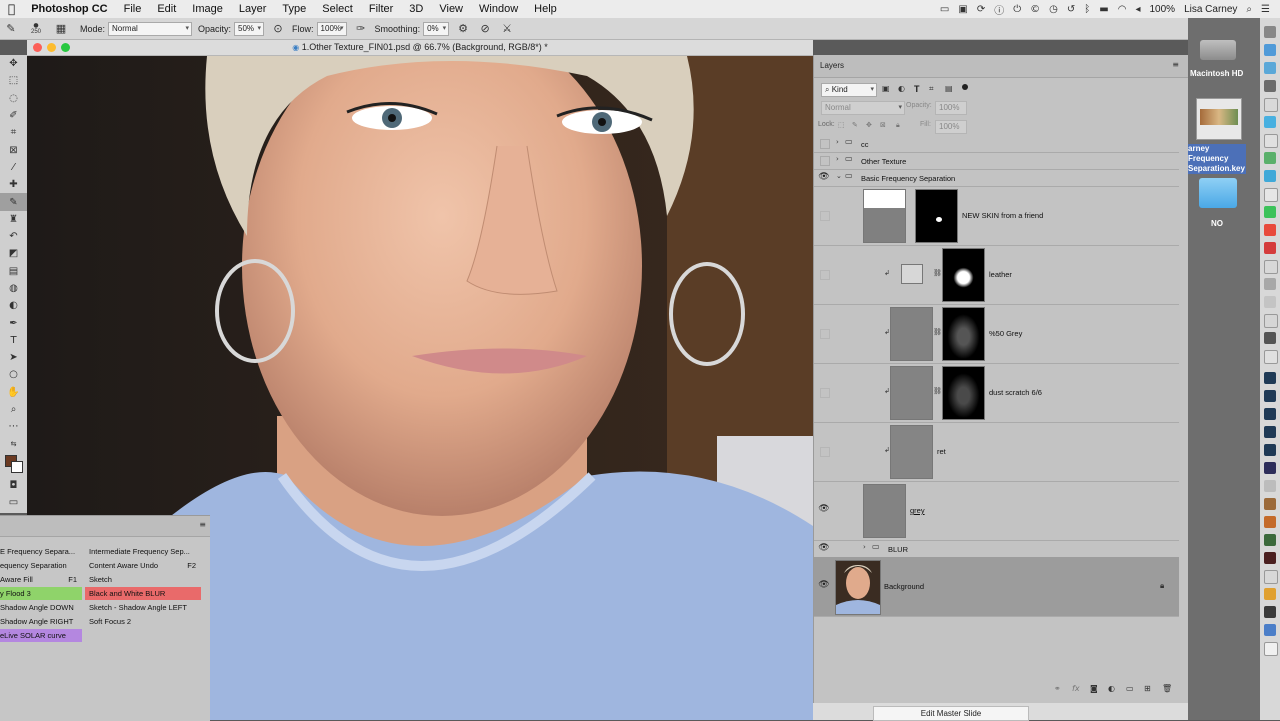 This screenshot has height=721, width=1280. Describe the element at coordinates (13, 357) in the screenshot. I see `path-select-tool-icon: ➤` at that location.